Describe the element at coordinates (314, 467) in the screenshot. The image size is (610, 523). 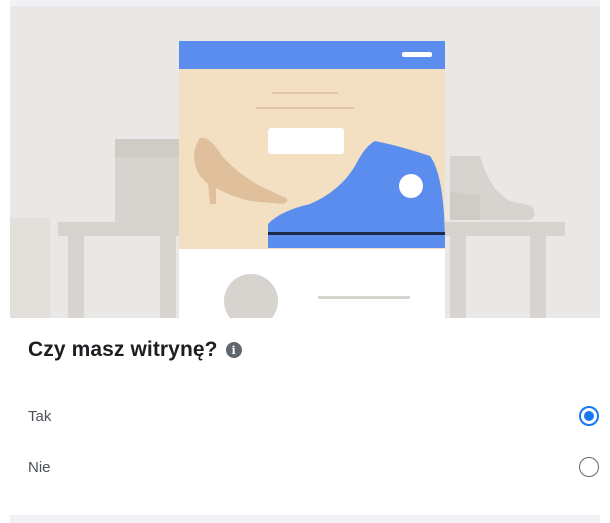
I see `option-nie: Nie` at that location.